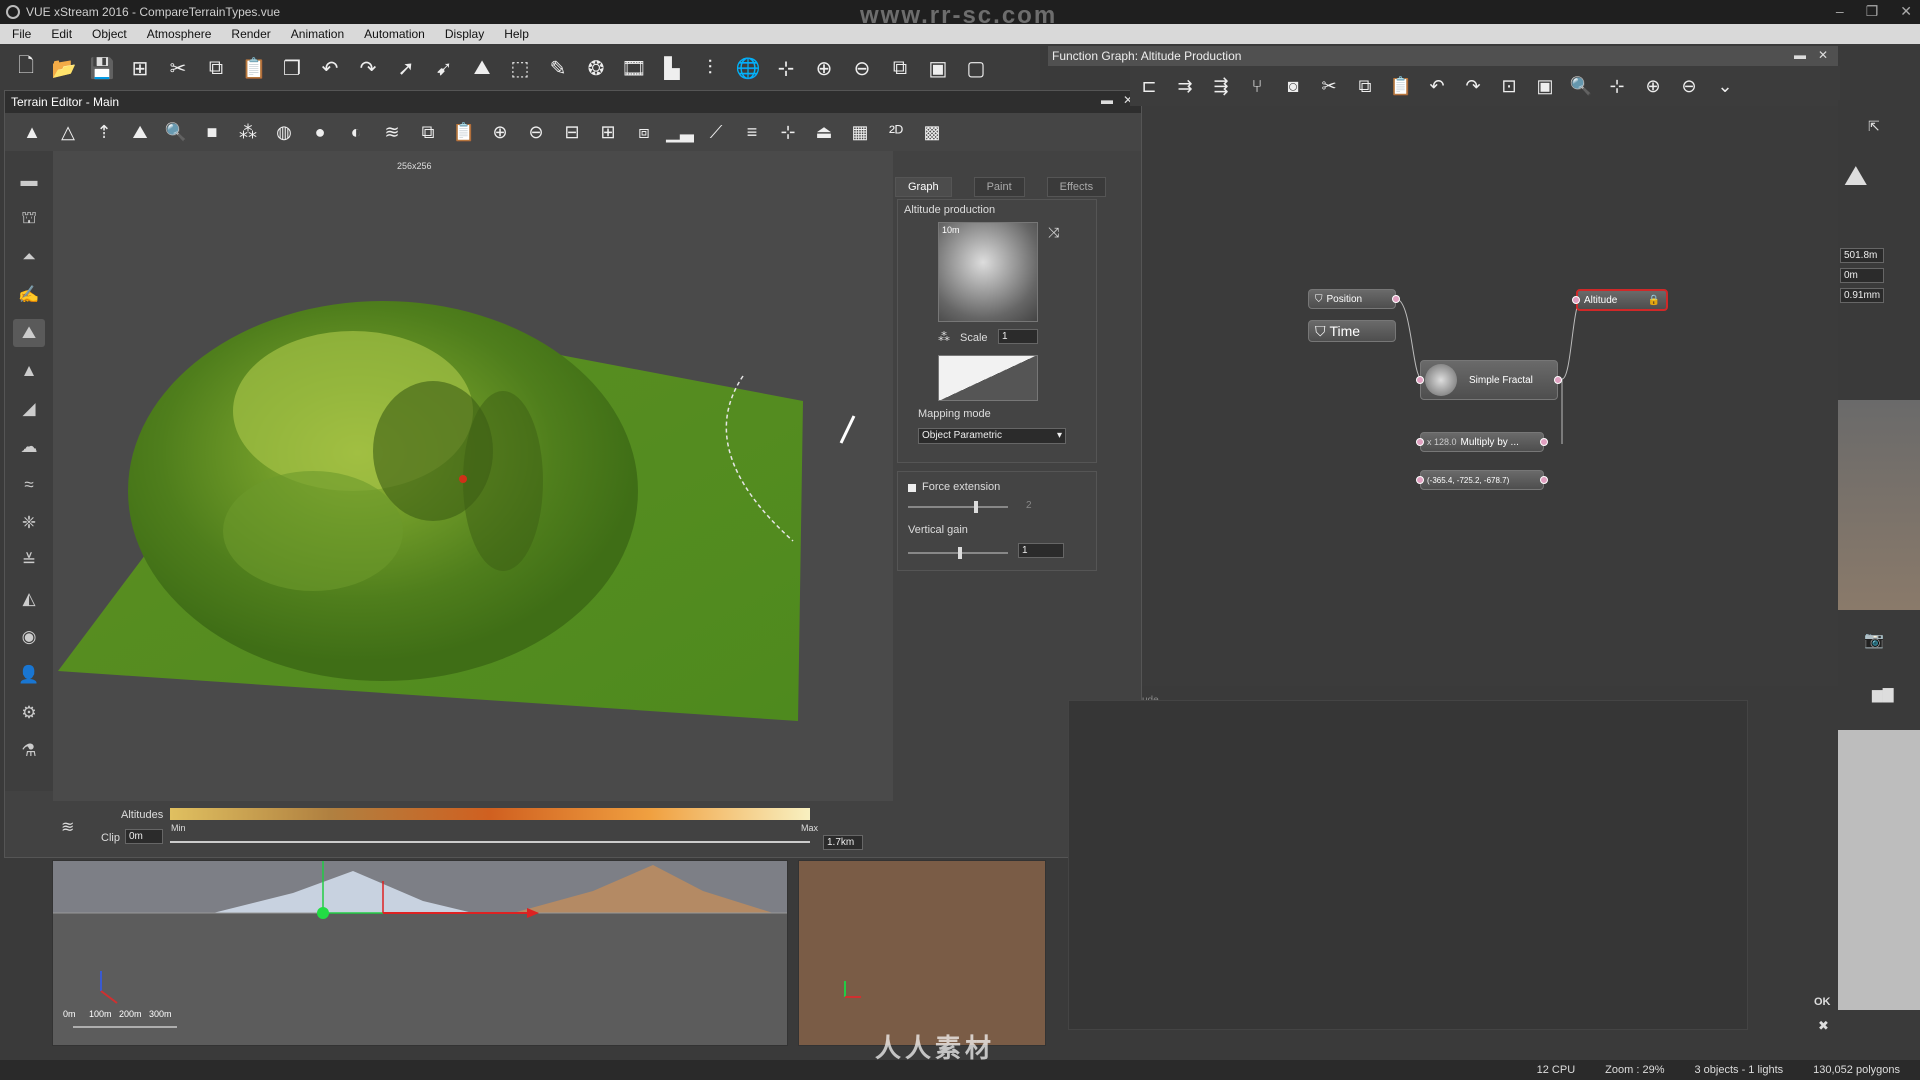 Image resolution: width=1920 pixels, height=1080 pixels. I want to click on menu-animation: Animation, so click(317, 34).